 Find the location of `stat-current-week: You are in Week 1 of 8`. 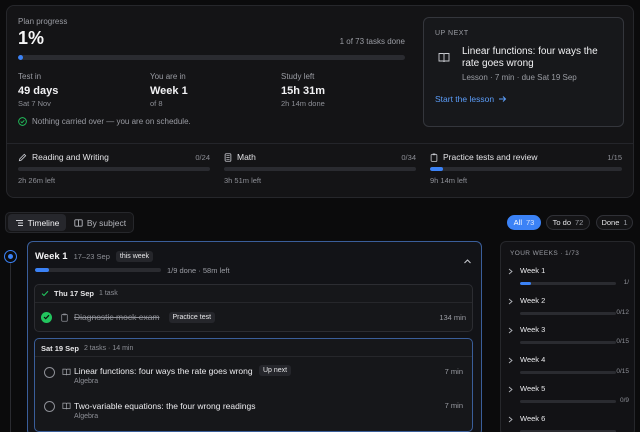

stat-current-week: You are in Week 1 of 8 is located at coordinates (169, 90).